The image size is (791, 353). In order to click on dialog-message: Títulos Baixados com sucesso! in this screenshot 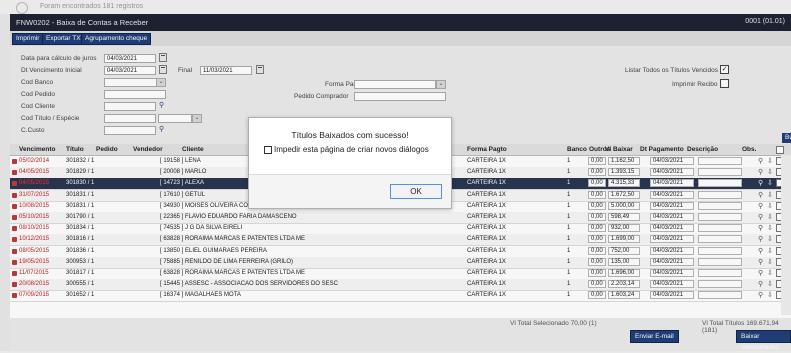, I will do `click(350, 135)`.